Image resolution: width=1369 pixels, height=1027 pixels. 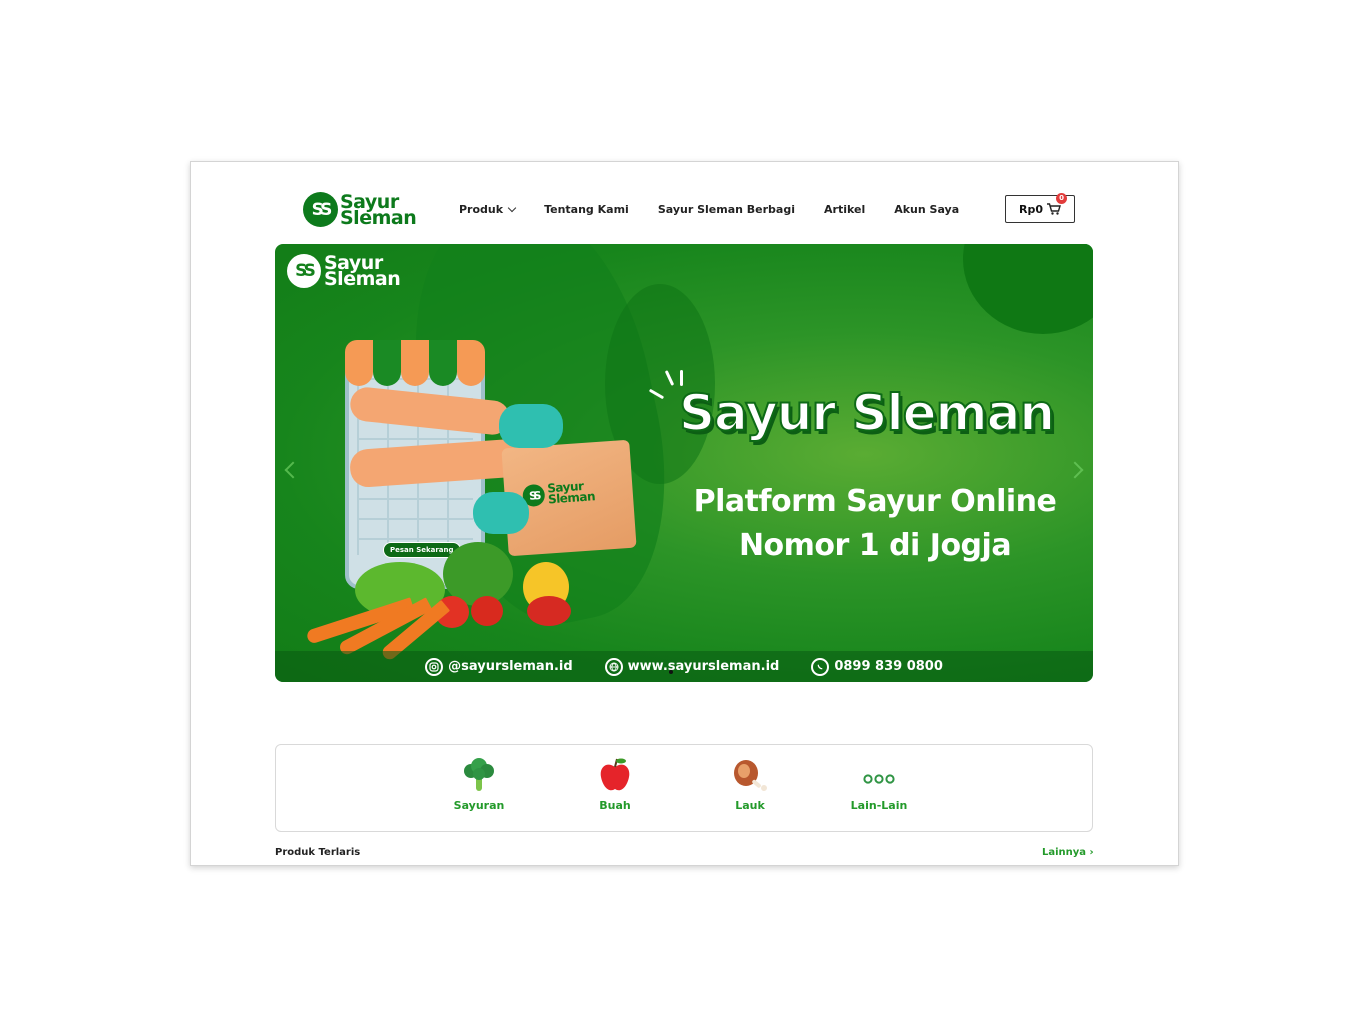 What do you see at coordinates (888, 666) in the screenshot?
I see `contact-text: 0899 839 0800` at bounding box center [888, 666].